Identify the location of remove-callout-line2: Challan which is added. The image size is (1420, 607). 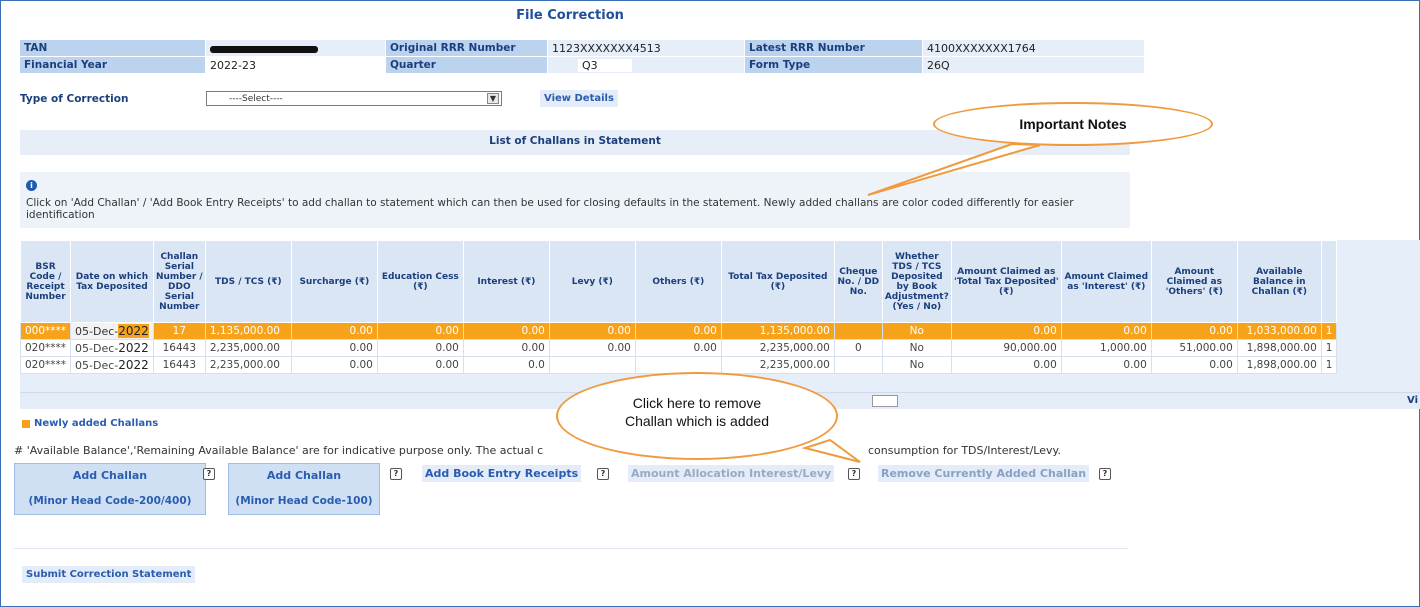
(697, 421).